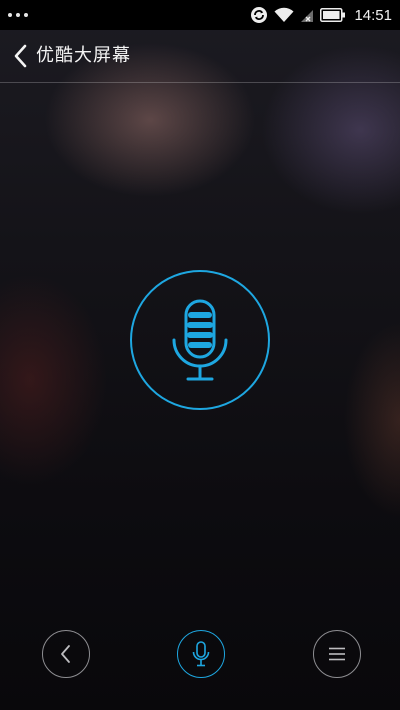  I want to click on status-time: 14:51, so click(373, 15).